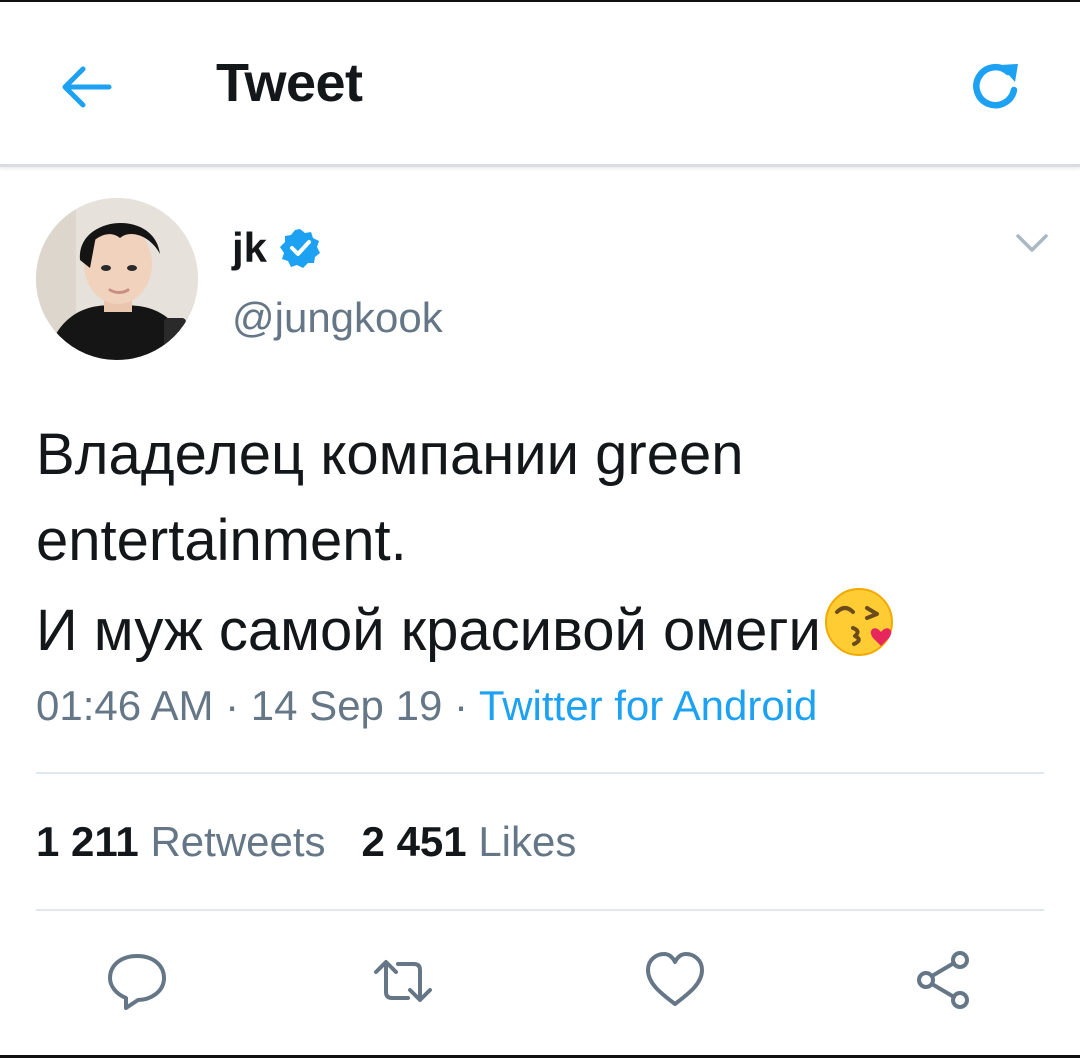  Describe the element at coordinates (428, 630) in the screenshot. I see `tweet-text-line: И муж самой красивой омеги` at that location.